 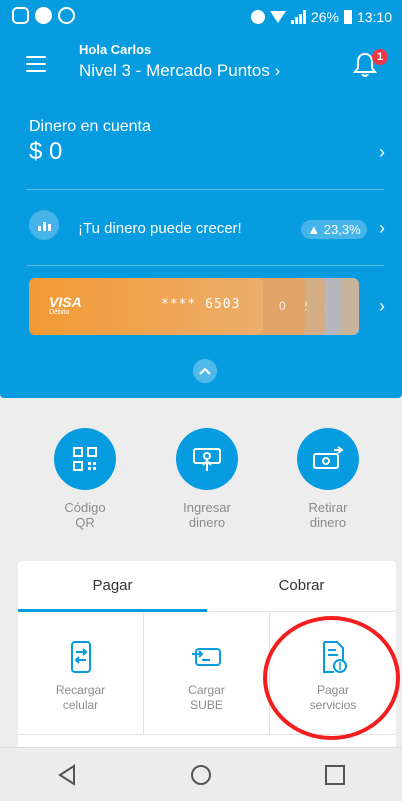 I want to click on instagram-icon, so click(x=20, y=15).